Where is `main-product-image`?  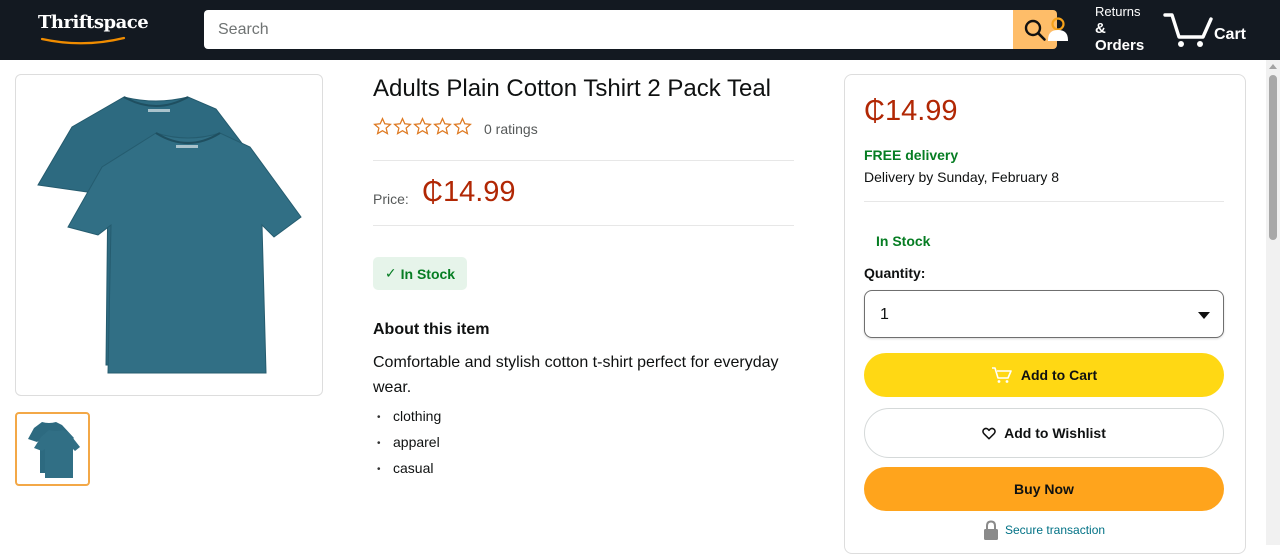
main-product-image is located at coordinates (169, 235).